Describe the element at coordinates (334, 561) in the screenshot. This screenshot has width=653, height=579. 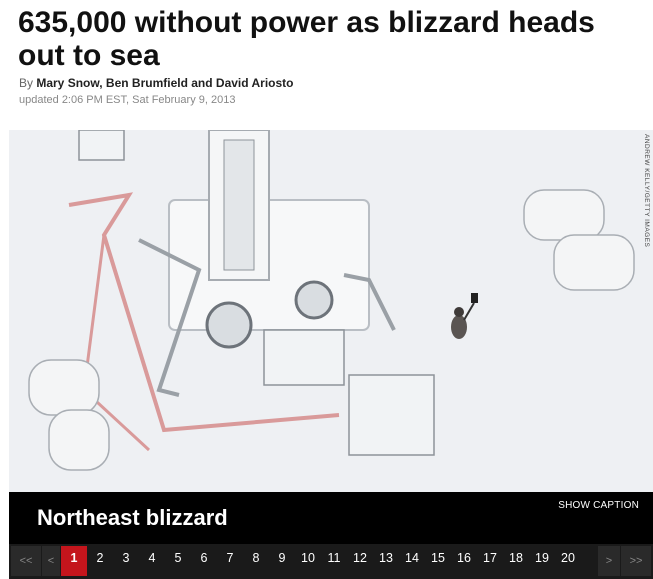
I see `page-number-11: 11` at that location.